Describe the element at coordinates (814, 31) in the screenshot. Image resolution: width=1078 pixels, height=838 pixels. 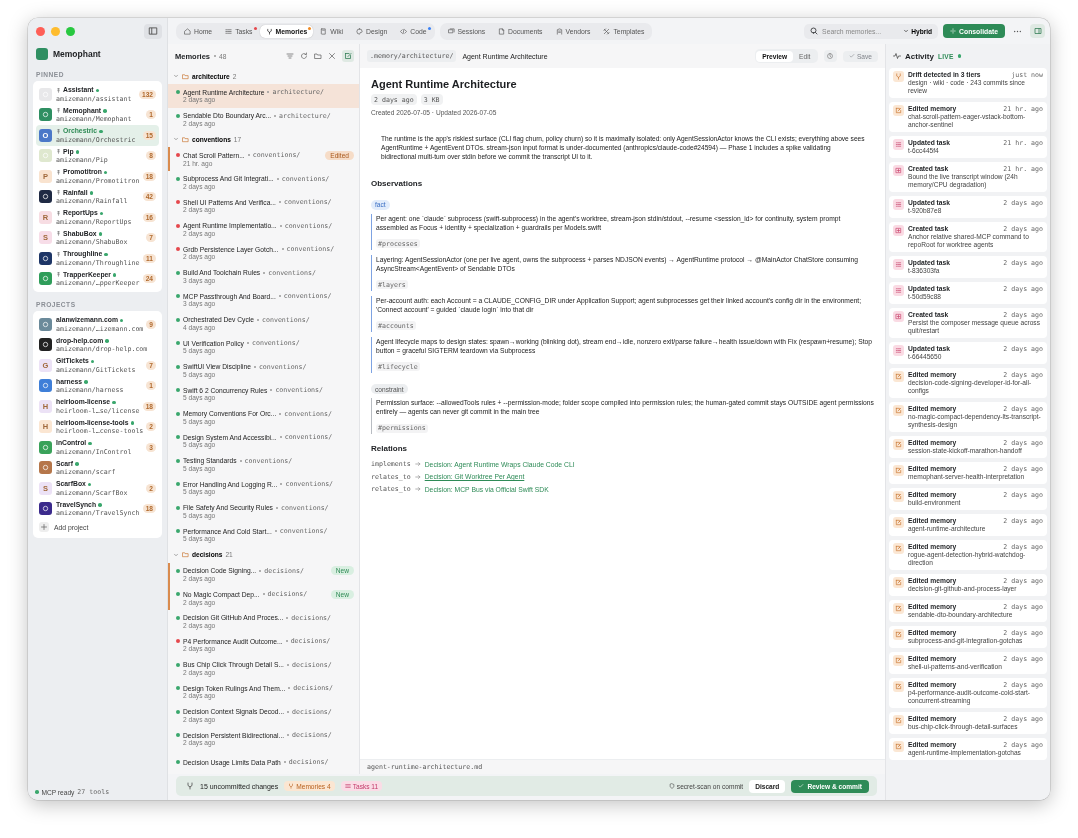
I see `search-icon` at that location.